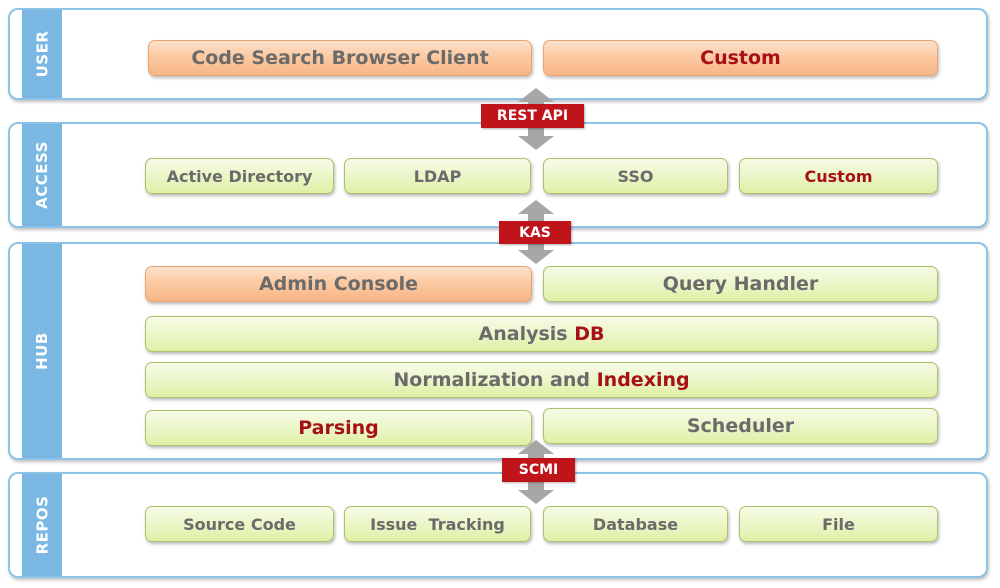  What do you see at coordinates (42, 175) in the screenshot?
I see `layer-label-access: ACCESS` at bounding box center [42, 175].